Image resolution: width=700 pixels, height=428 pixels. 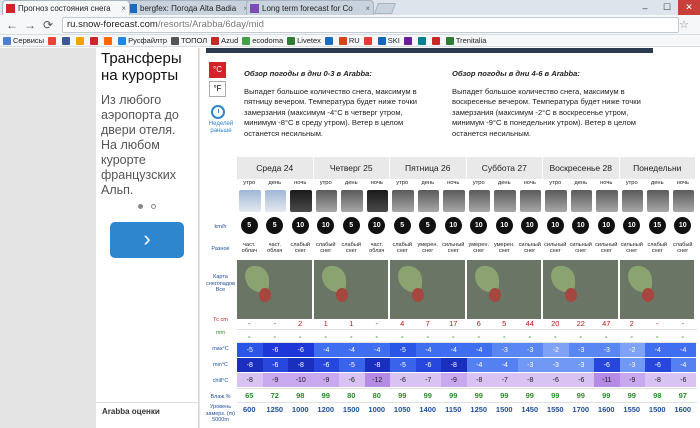 What do you see at coordinates (309, 40) in the screenshot?
I see `bookmark-label: Livetex` at bounding box center [309, 40].